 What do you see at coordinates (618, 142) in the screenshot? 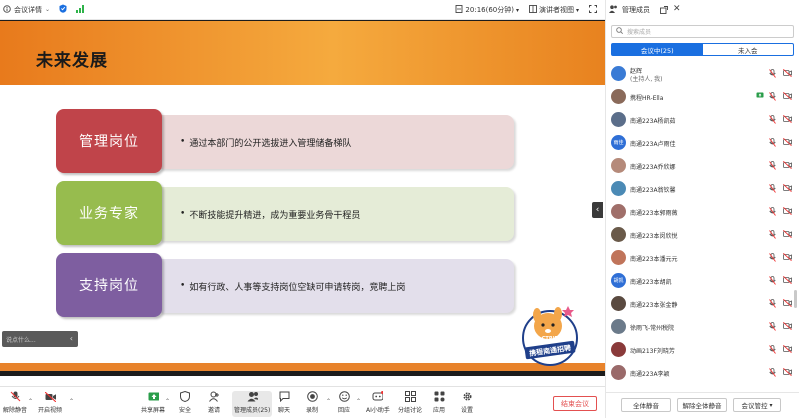
I see `avatar: 雨佳` at bounding box center [618, 142].